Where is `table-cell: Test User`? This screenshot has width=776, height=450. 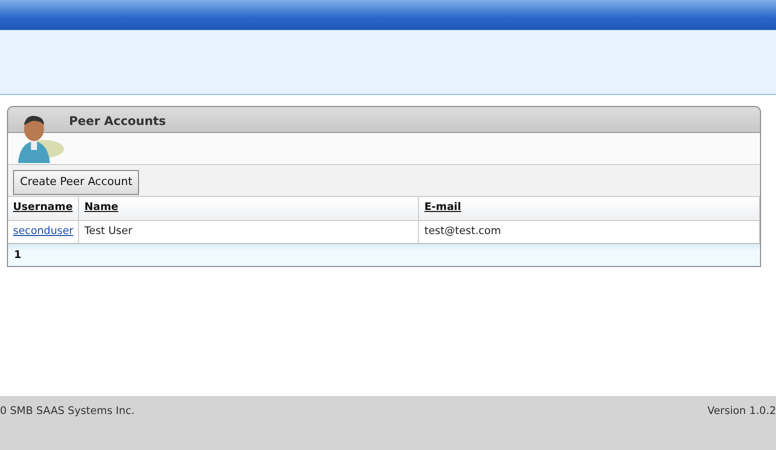 table-cell: Test User is located at coordinates (248, 231).